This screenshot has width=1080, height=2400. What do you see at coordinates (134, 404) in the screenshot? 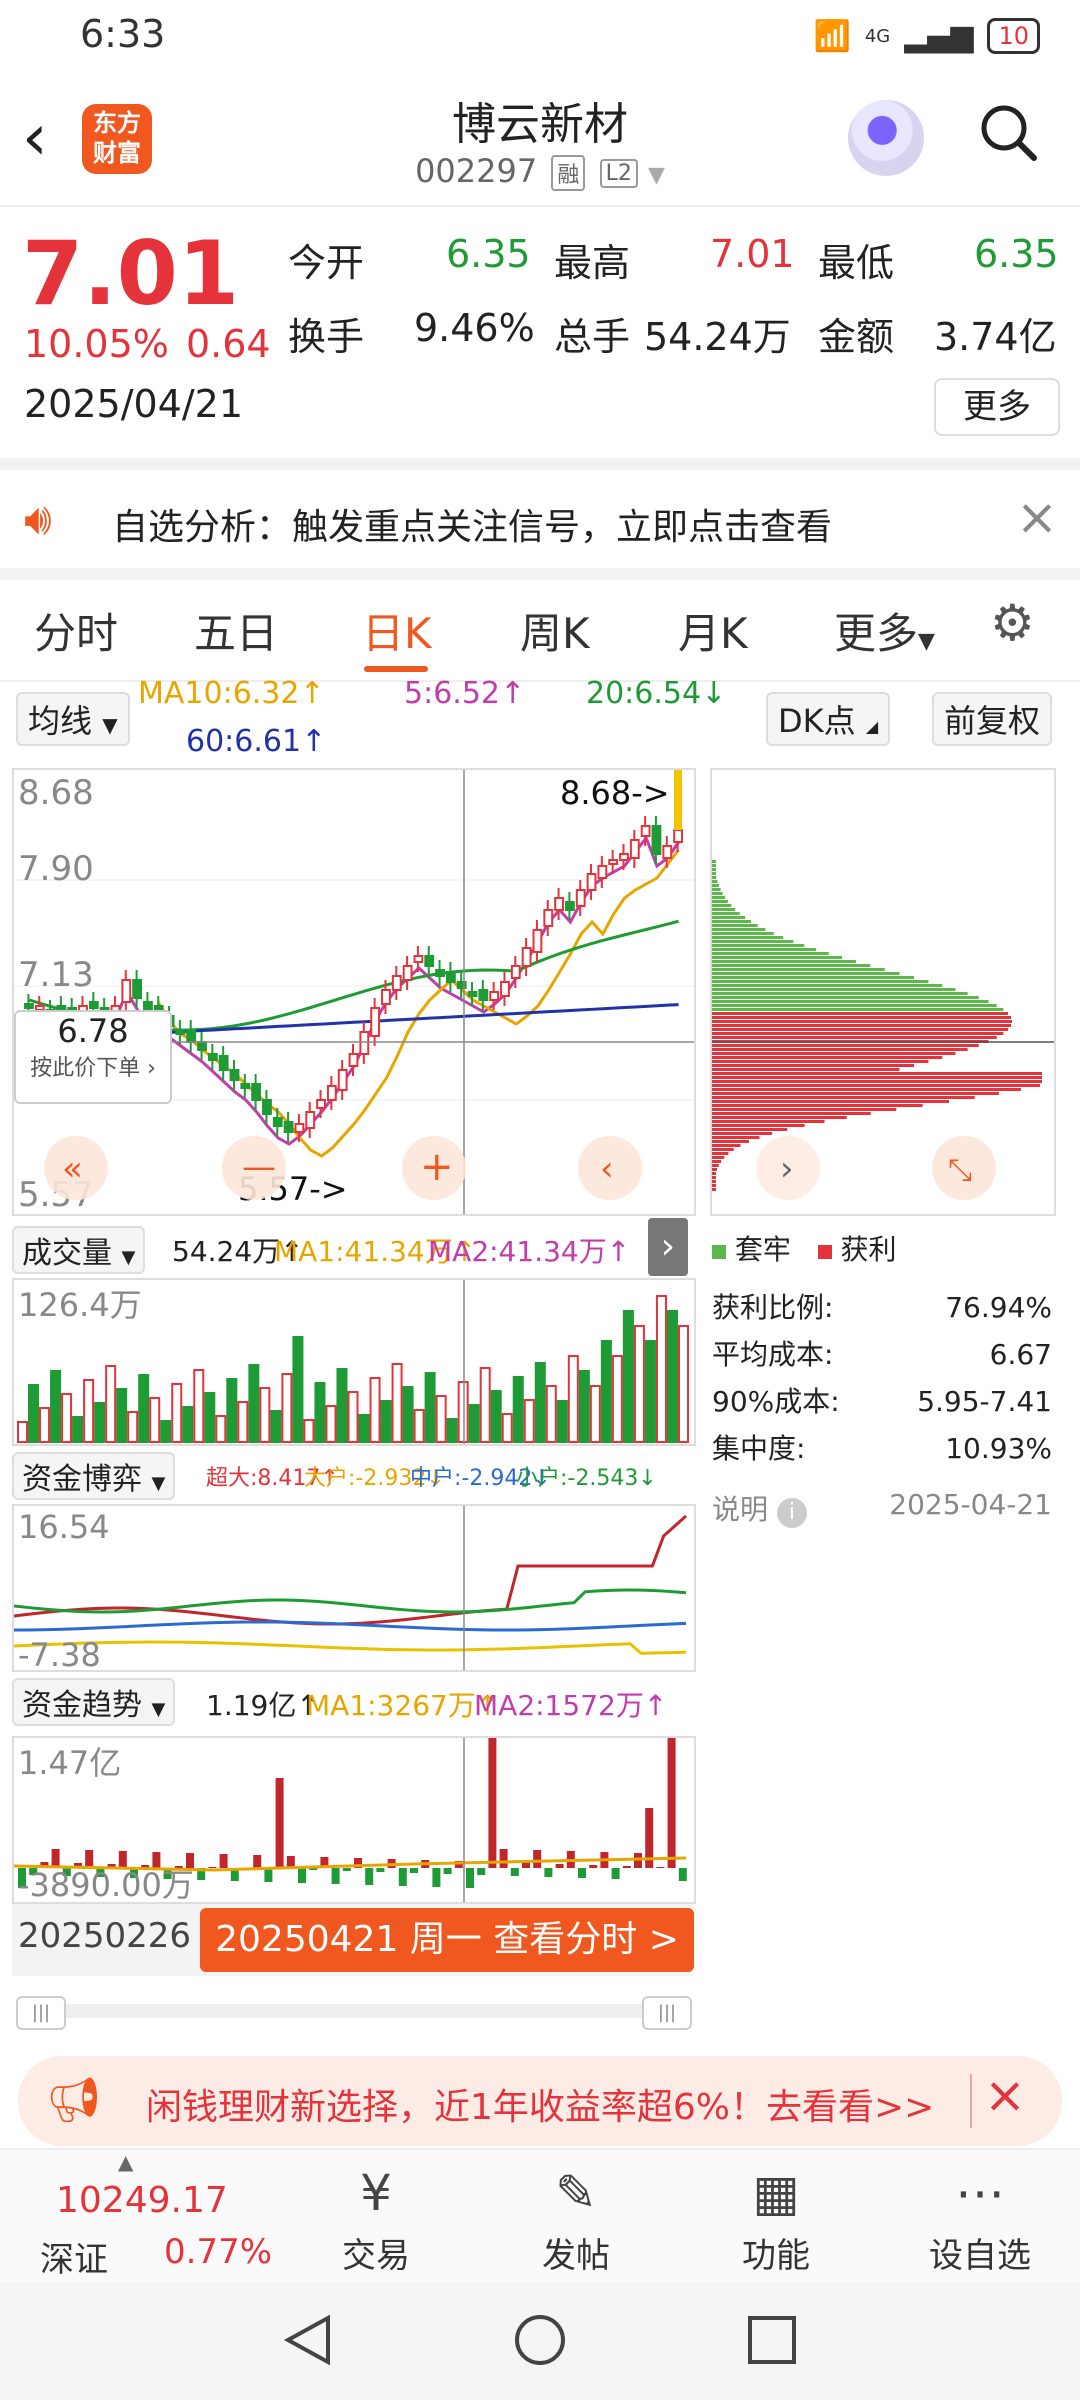
I see `quote-date: 2025/04/21` at bounding box center [134, 404].